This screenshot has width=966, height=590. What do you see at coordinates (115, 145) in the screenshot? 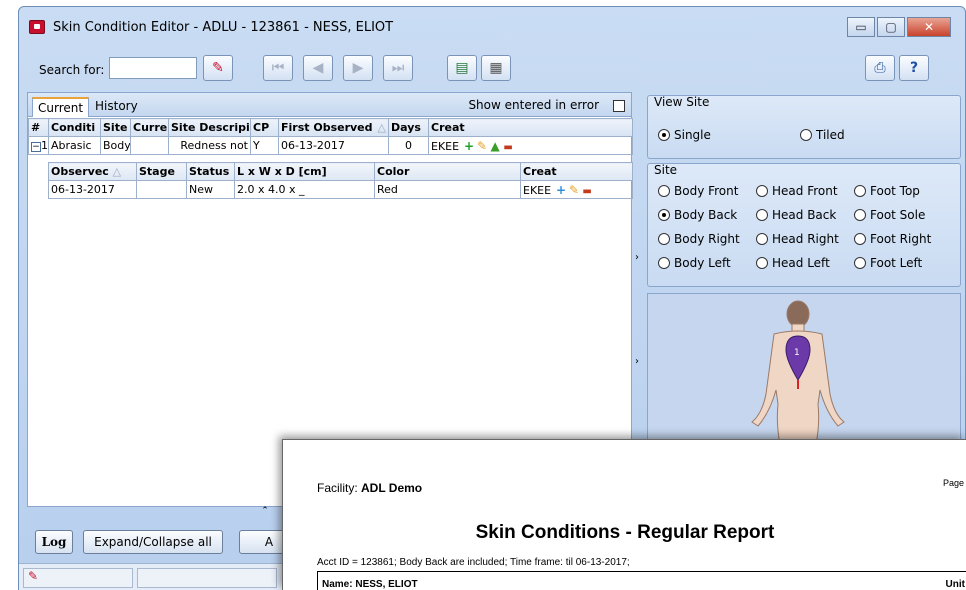
I see `cell-site: Body` at bounding box center [115, 145].